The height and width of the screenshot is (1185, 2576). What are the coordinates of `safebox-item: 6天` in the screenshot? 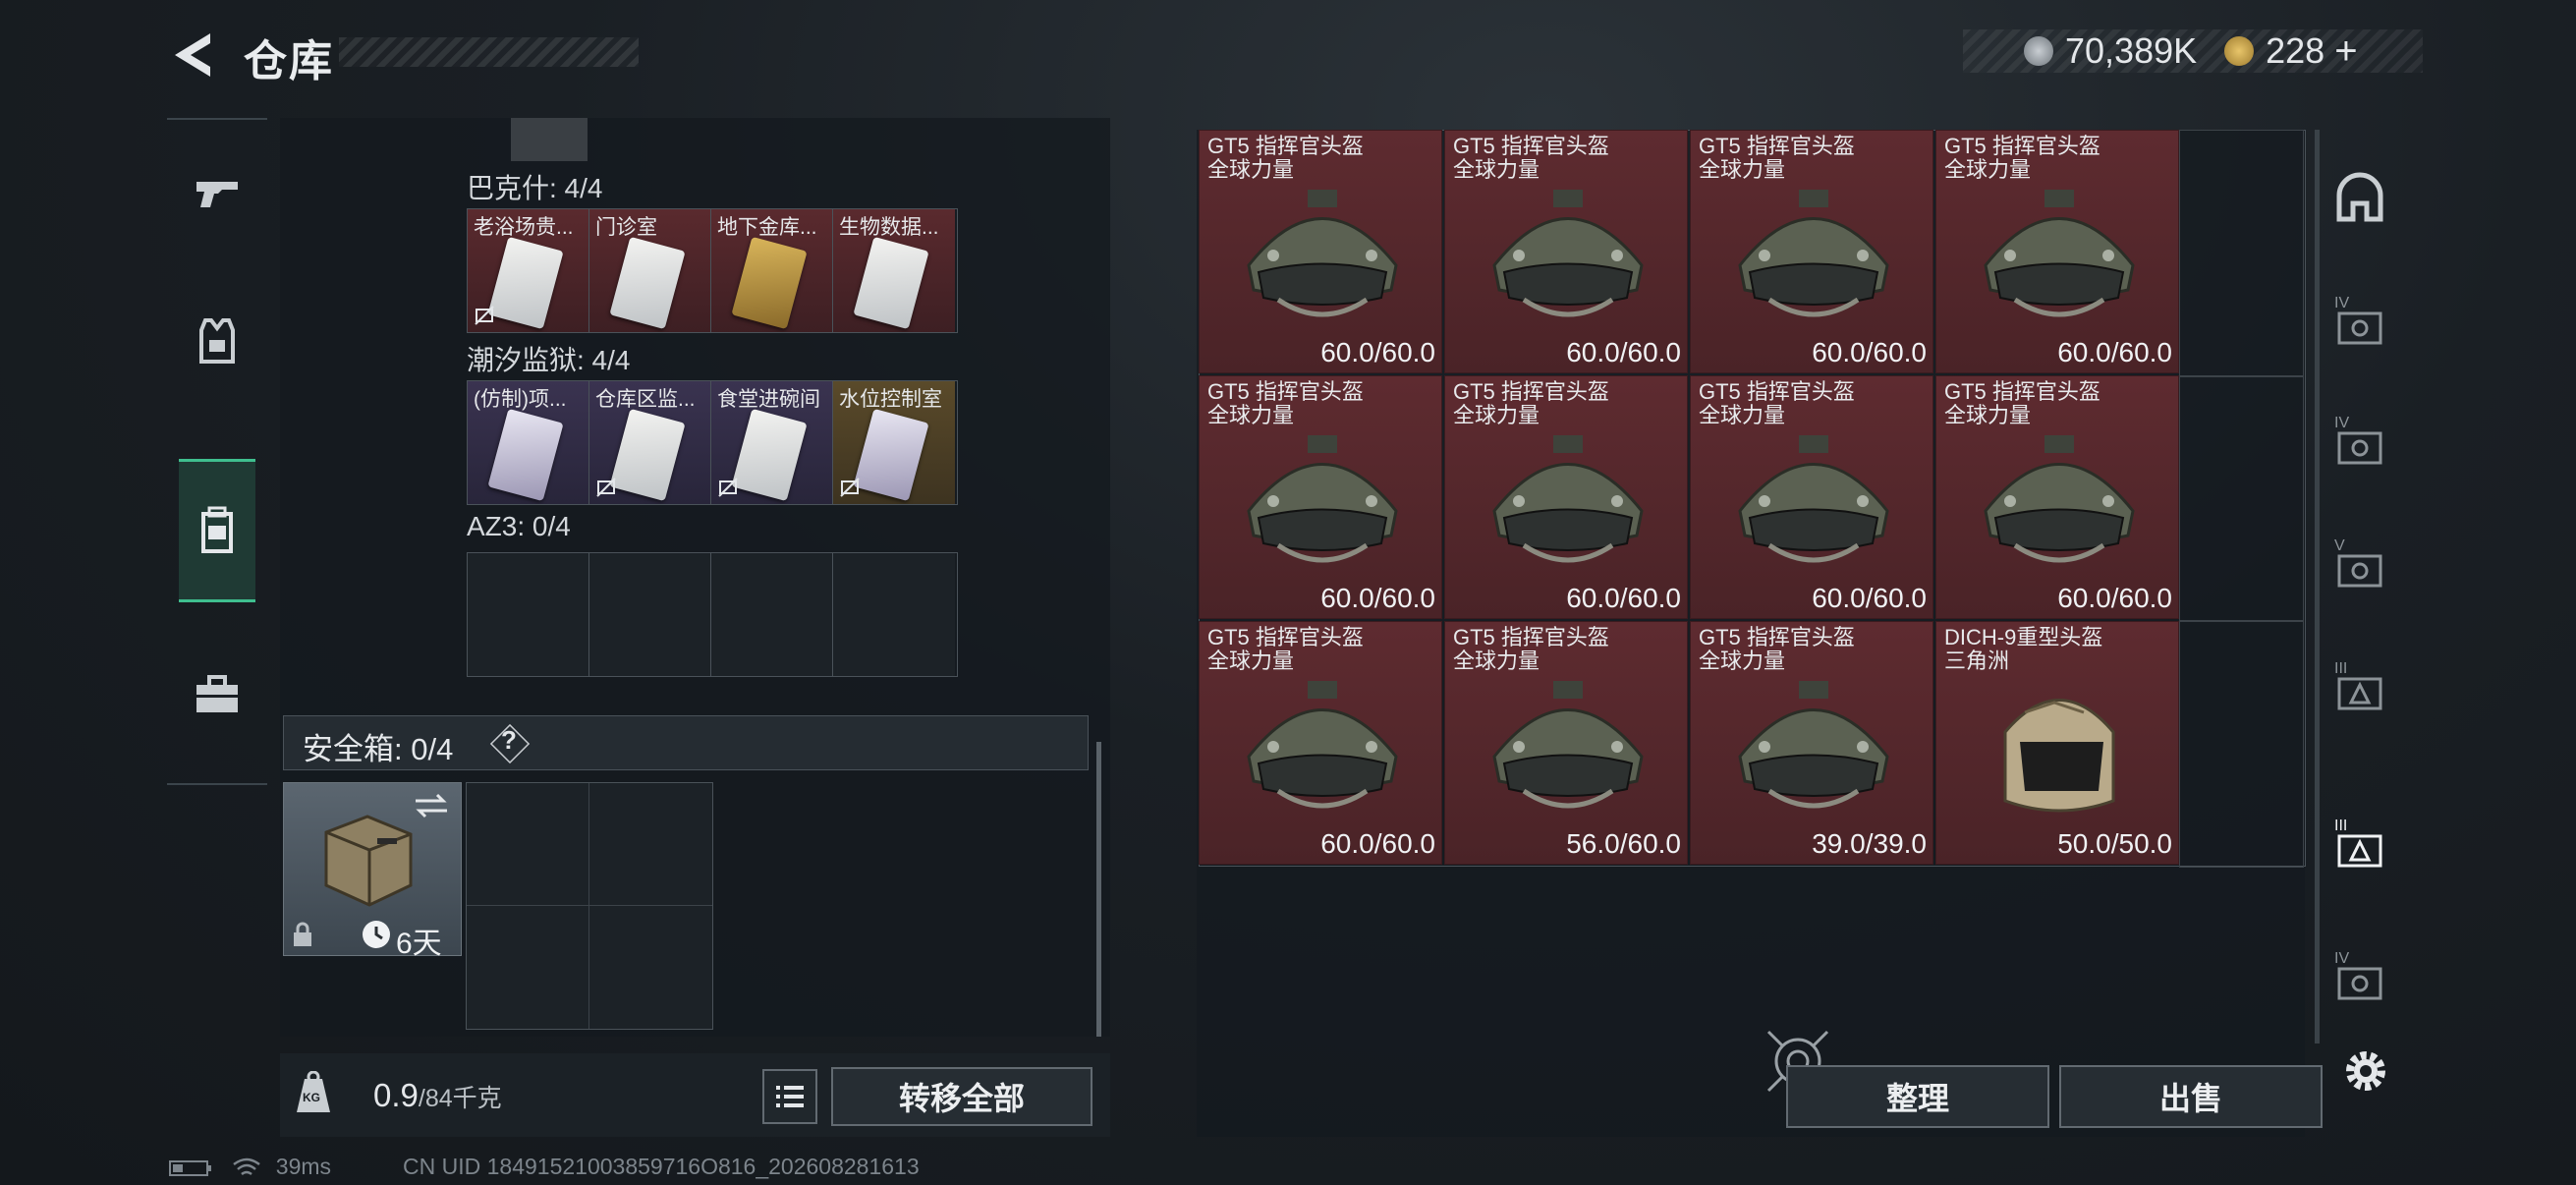 It's located at (372, 871).